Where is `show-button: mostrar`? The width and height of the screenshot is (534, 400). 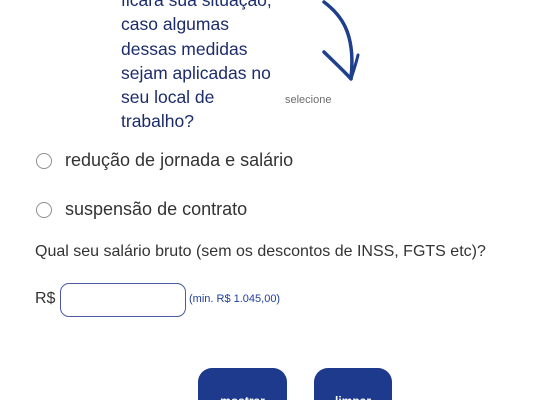
show-button: mostrar is located at coordinates (242, 384).